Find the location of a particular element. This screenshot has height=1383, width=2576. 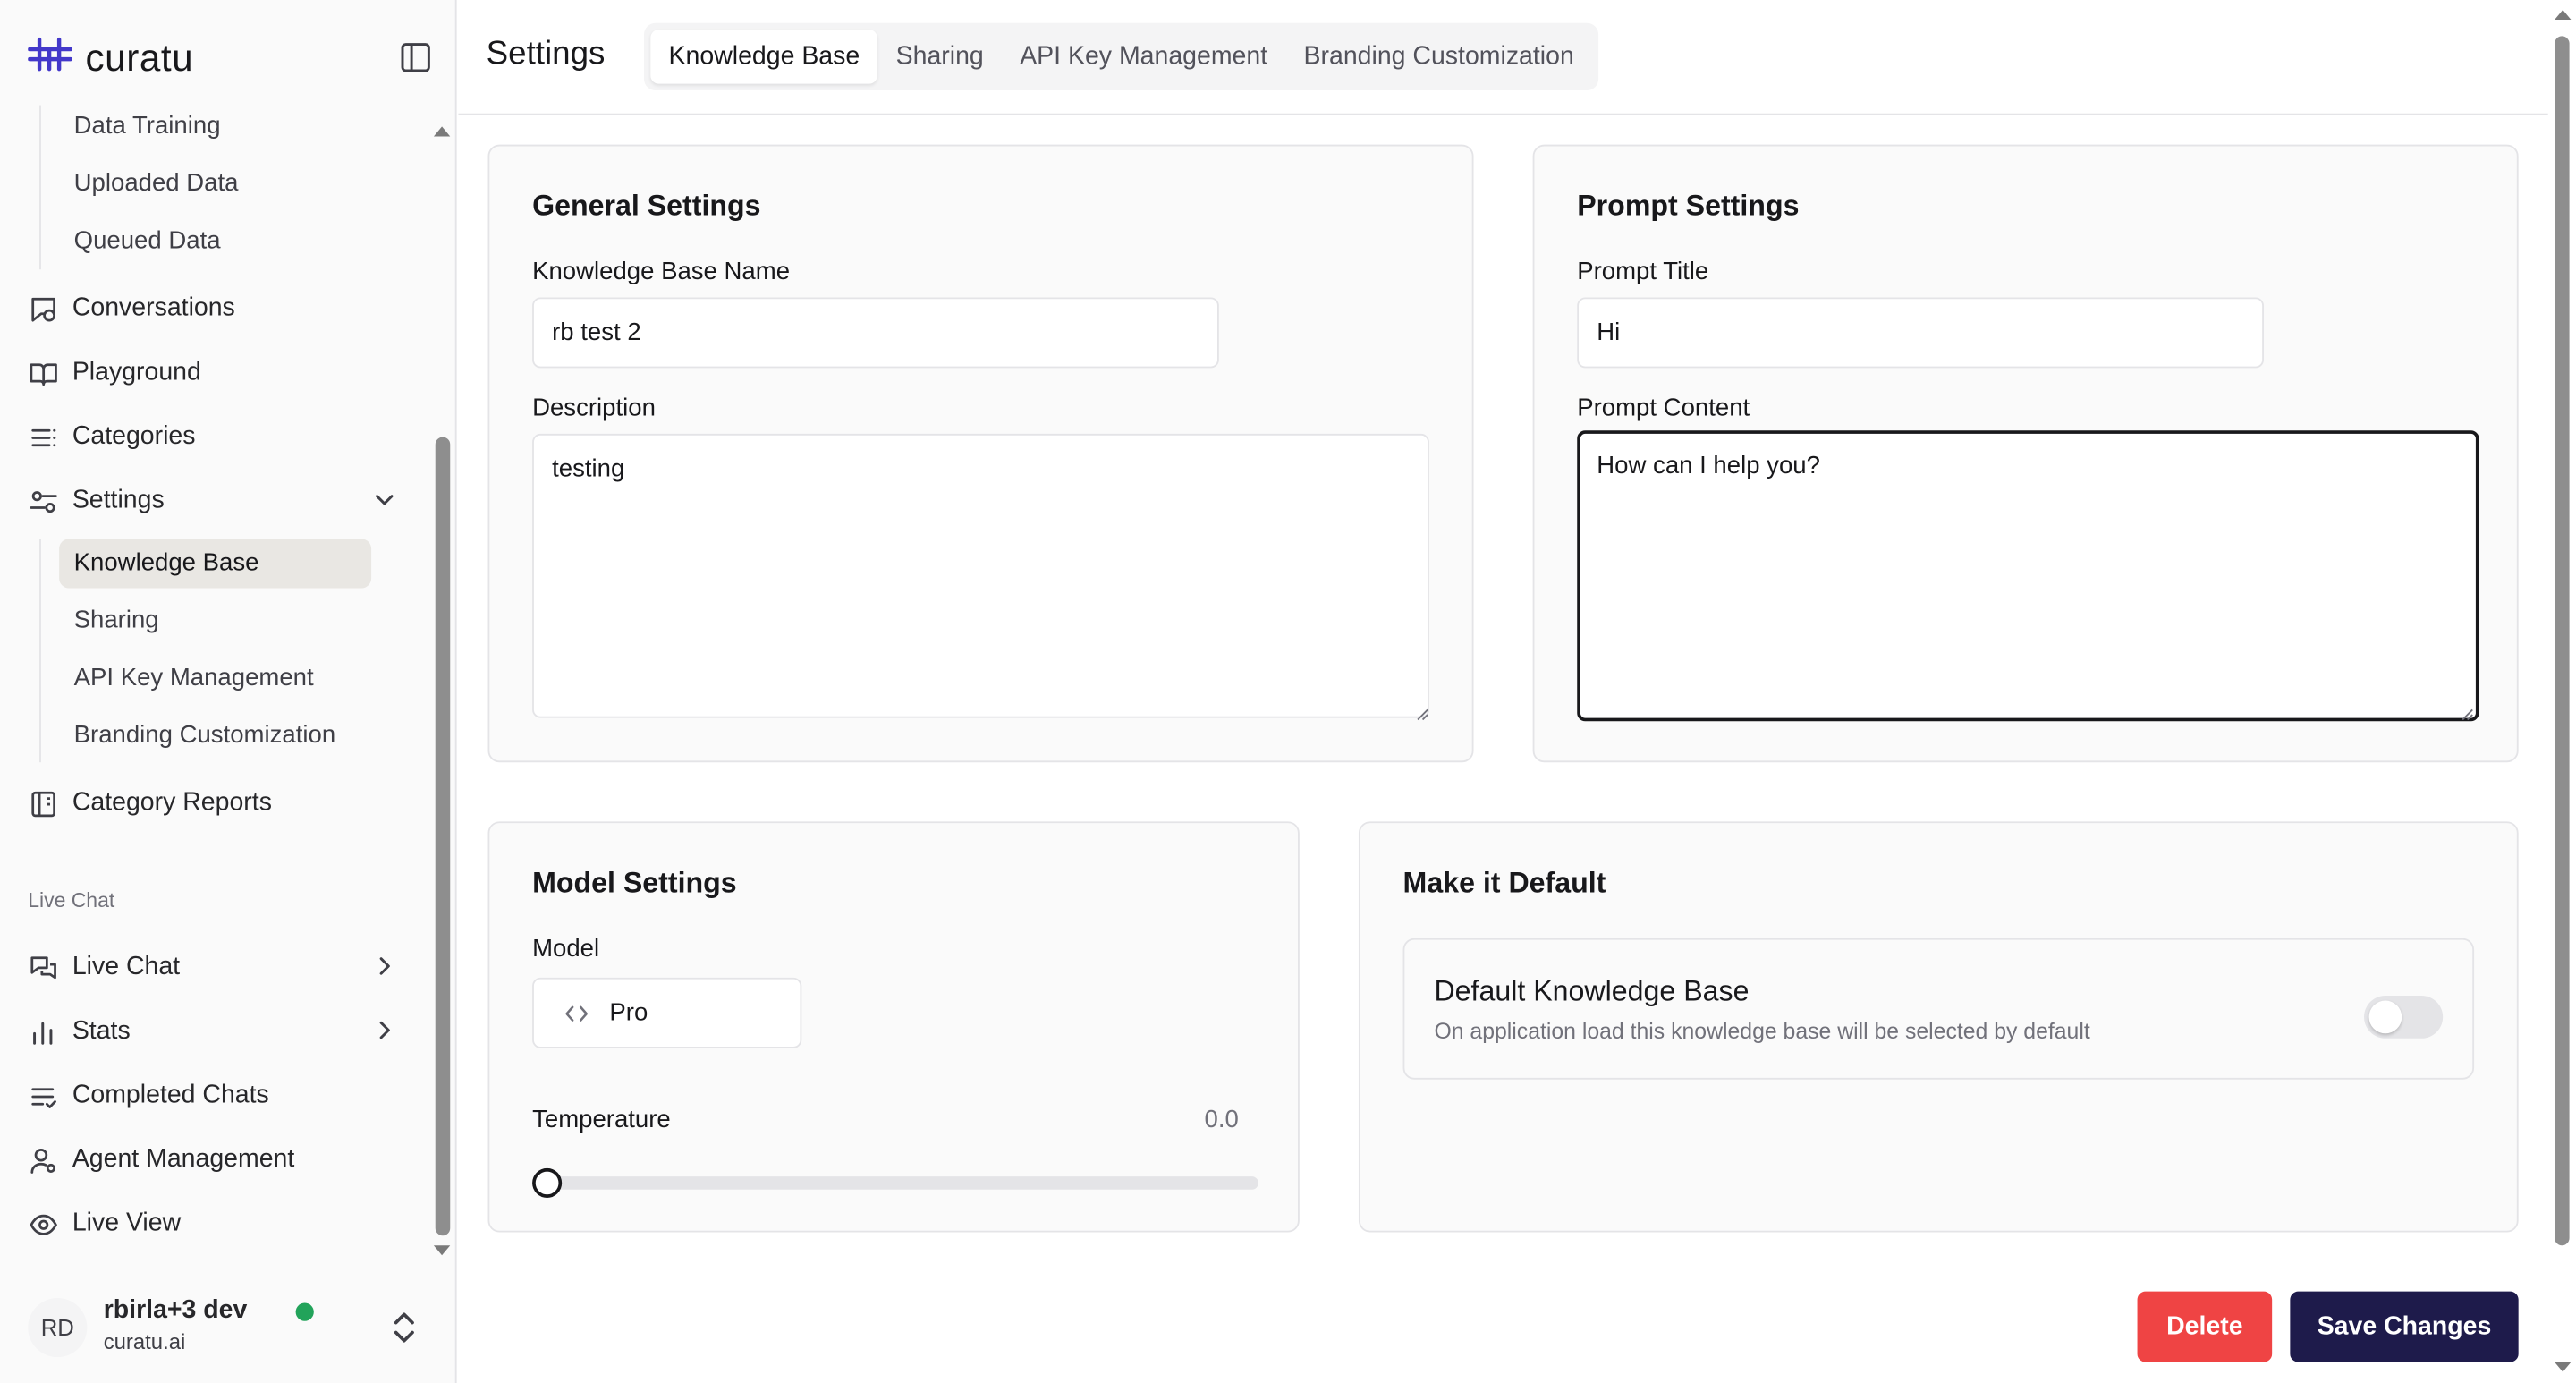

report-icon is located at coordinates (42, 804).